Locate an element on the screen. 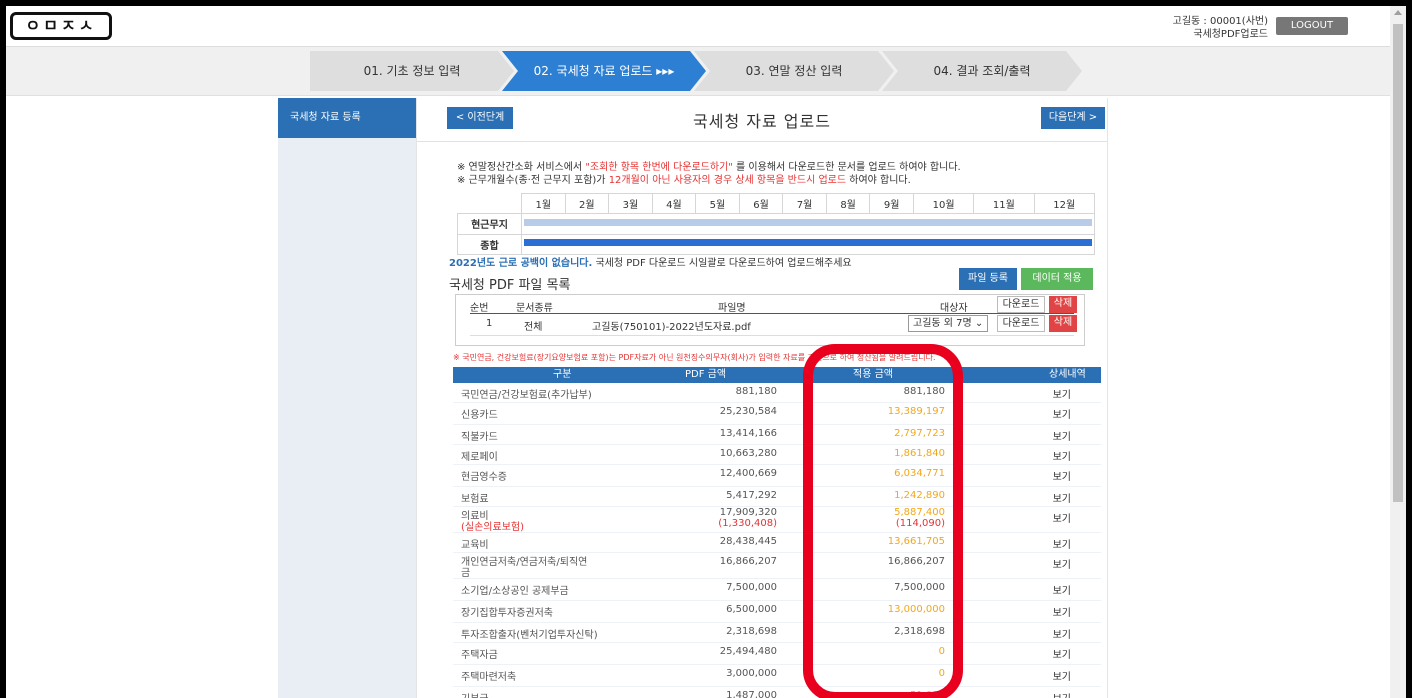 Image resolution: width=1412 pixels, height=698 pixels. data-apply-button: 데이터 적용 is located at coordinates (1057, 279).